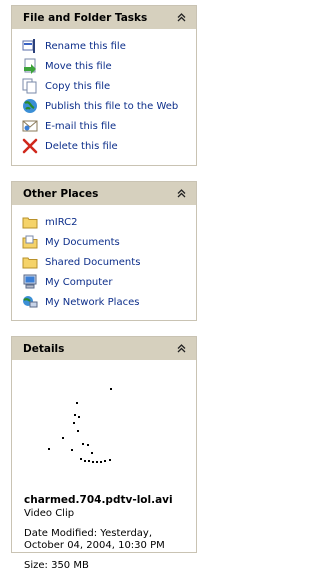 The height and width of the screenshot is (580, 320). I want to click on task-label: Delete this file, so click(81, 146).